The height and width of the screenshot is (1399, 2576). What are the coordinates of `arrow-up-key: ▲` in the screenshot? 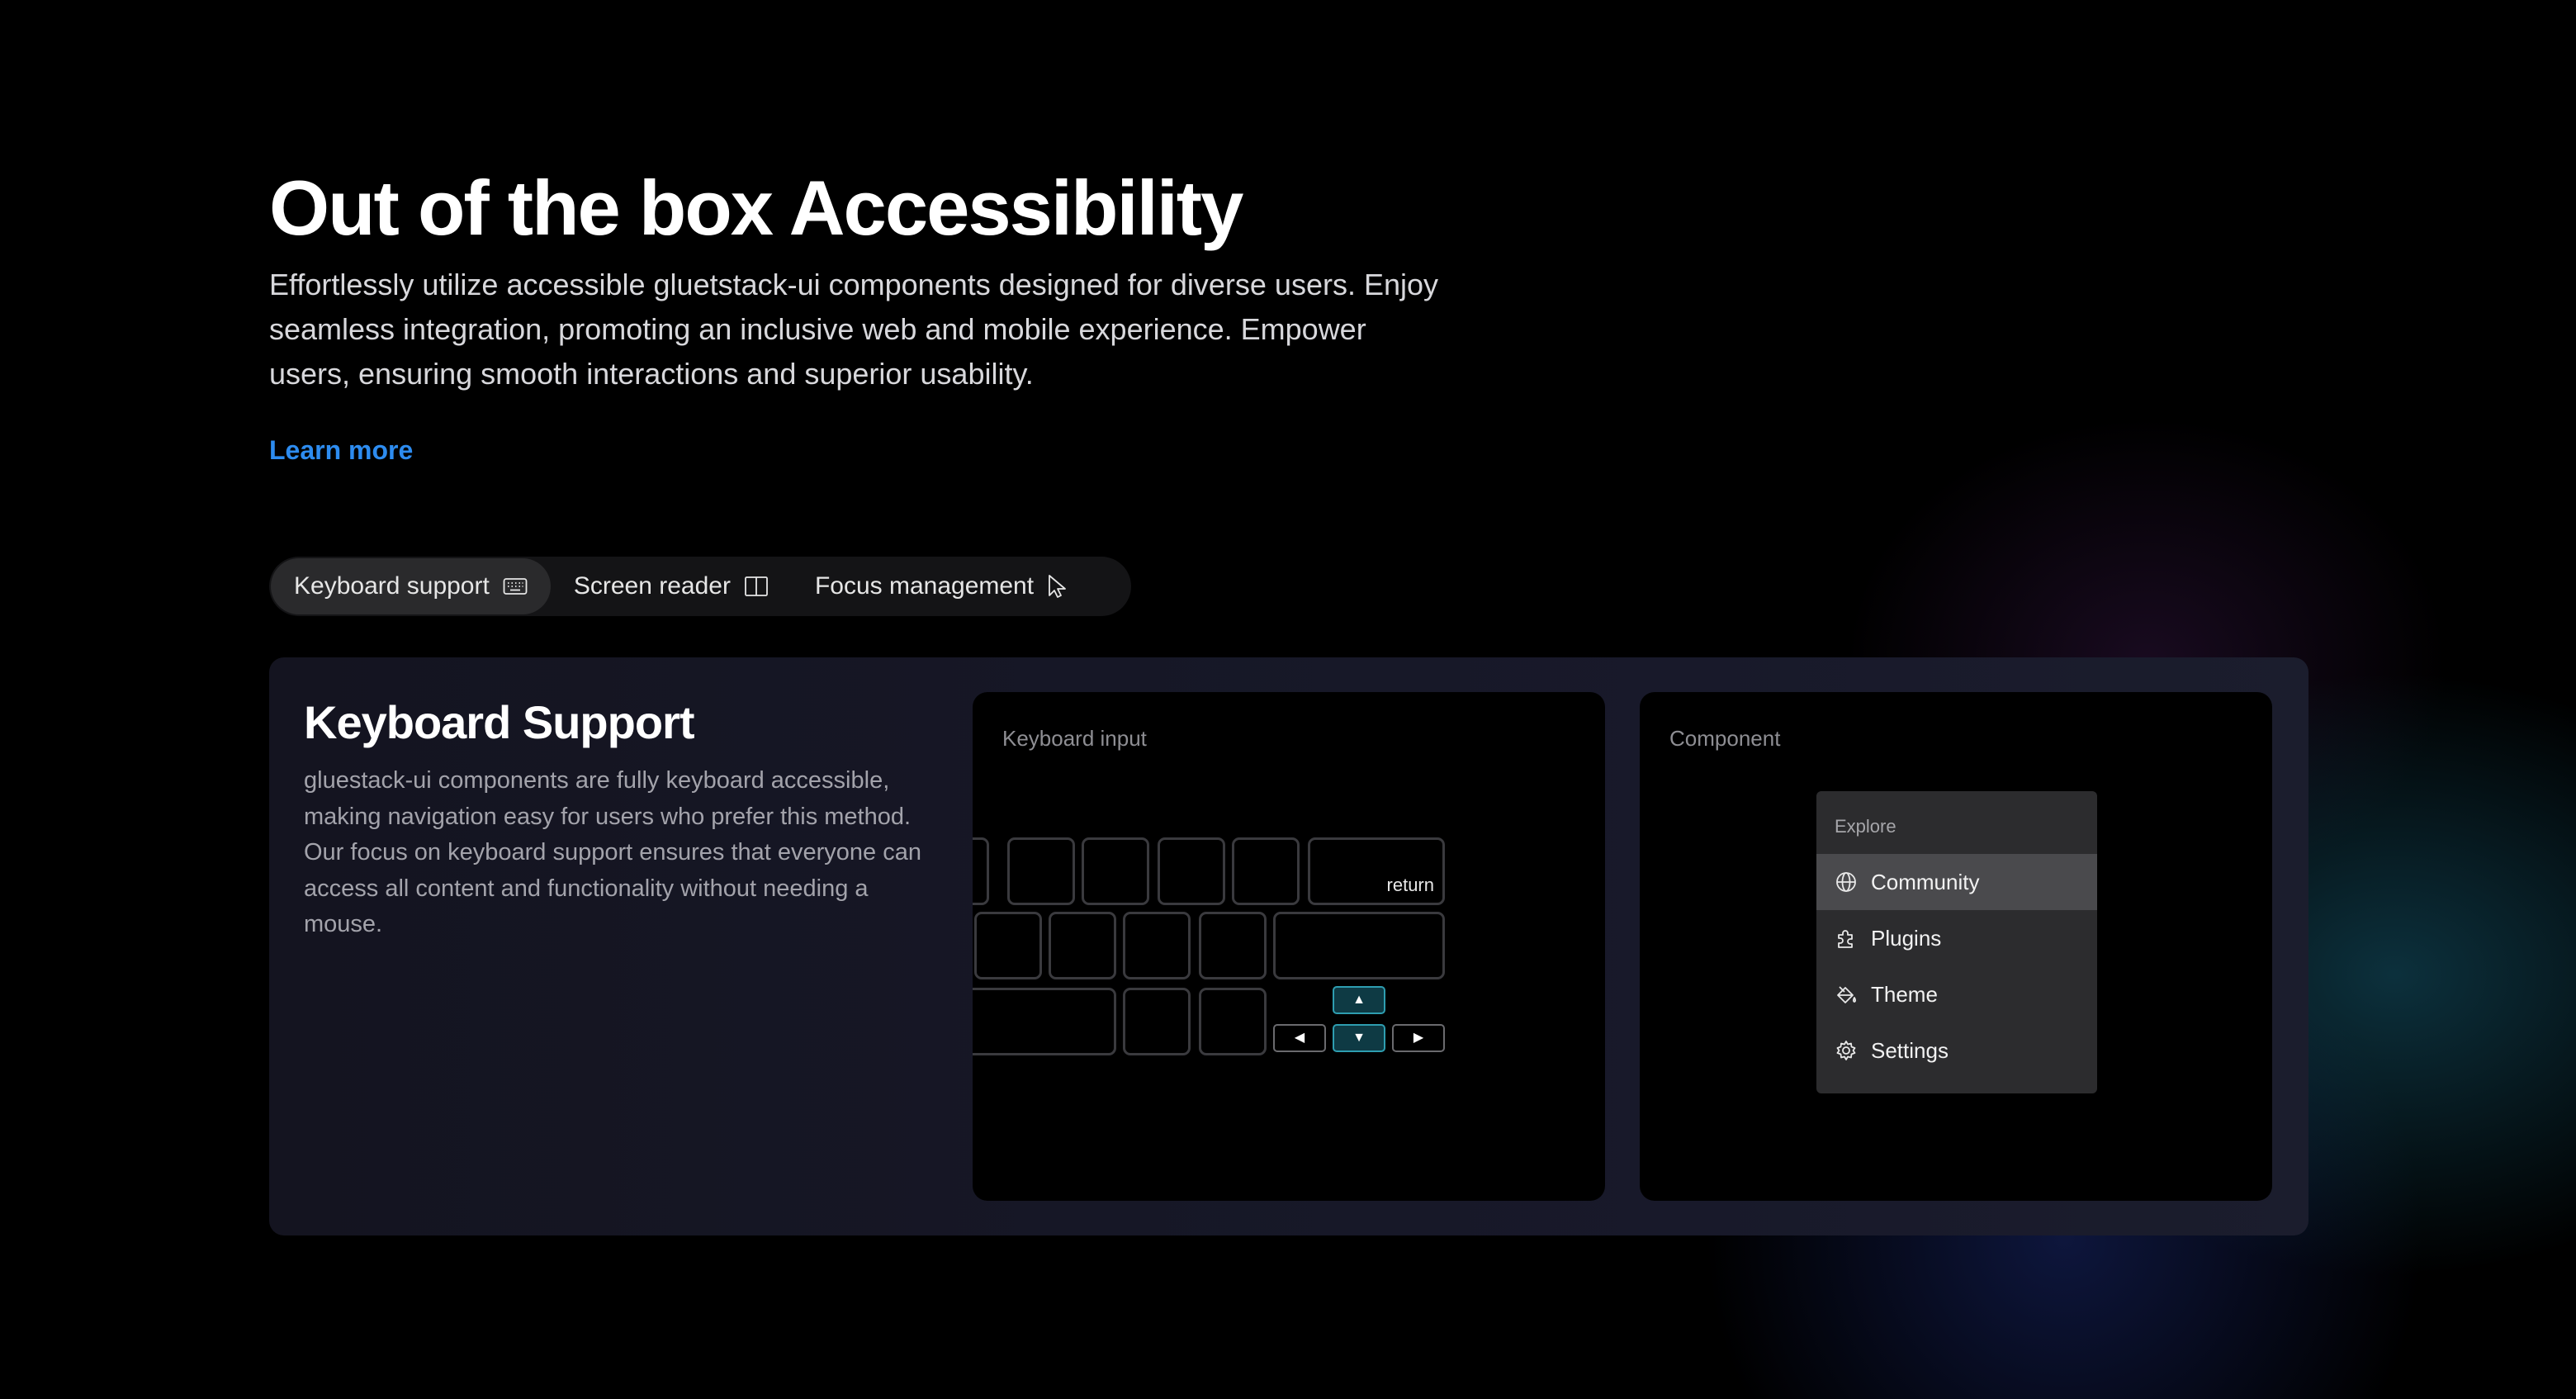 It's located at (1359, 1000).